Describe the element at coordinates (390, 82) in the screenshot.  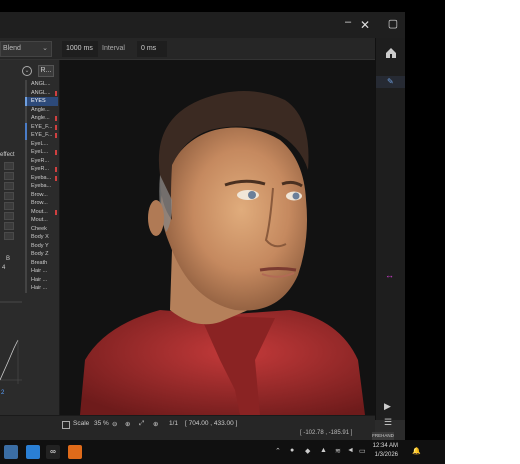
I see `pin-icon: ✎` at that location.